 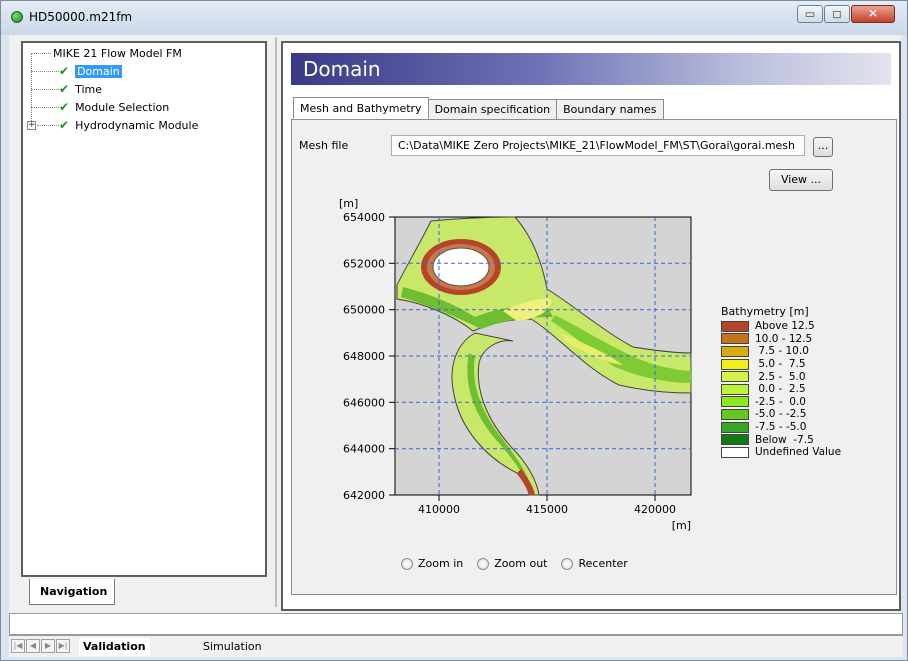 What do you see at coordinates (348, 203) in the screenshot?
I see `y-axis-unit: [m]` at bounding box center [348, 203].